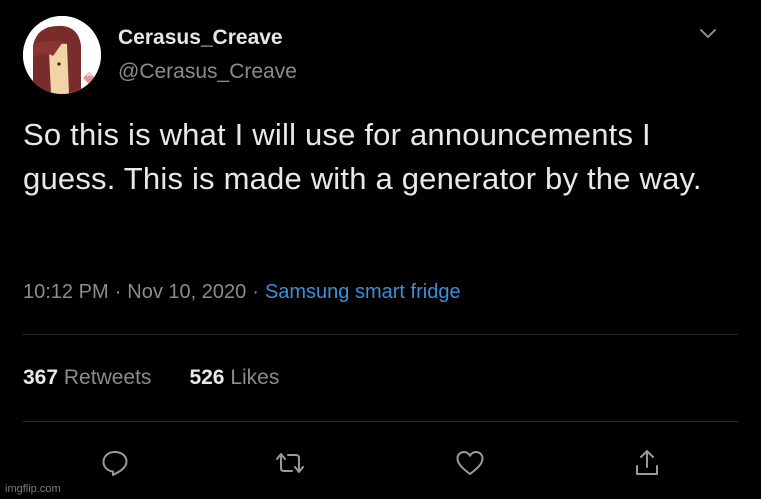 The width and height of the screenshot is (761, 499). Describe the element at coordinates (107, 377) in the screenshot. I see `retweets-label: Retweets` at that location.